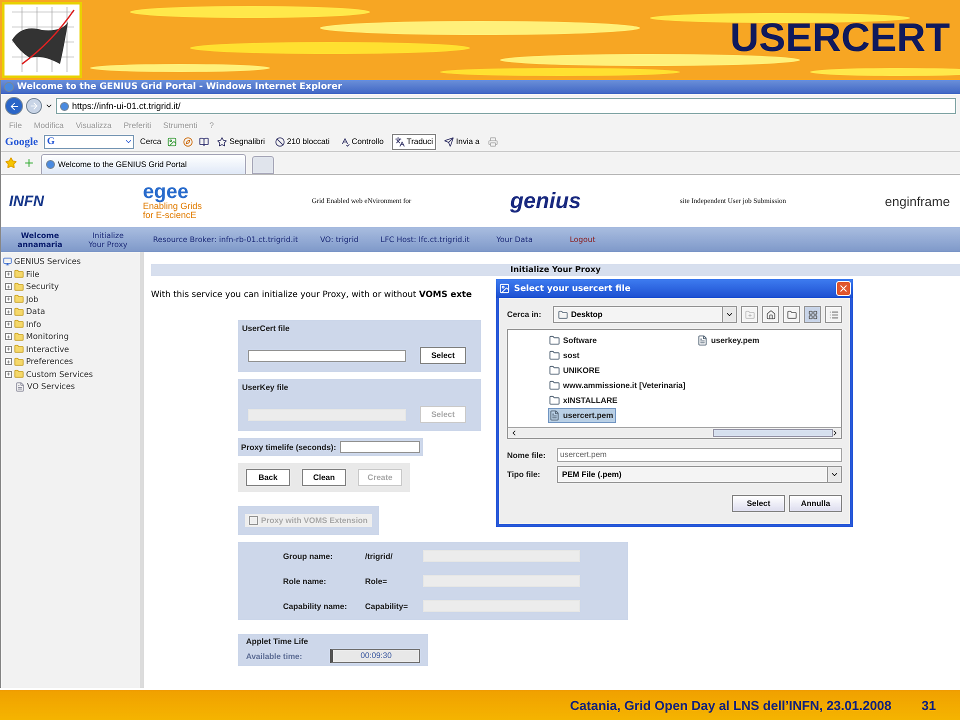  Describe the element at coordinates (645, 314) in the screenshot. I see `look-in-dropdown: Desktop` at that location.